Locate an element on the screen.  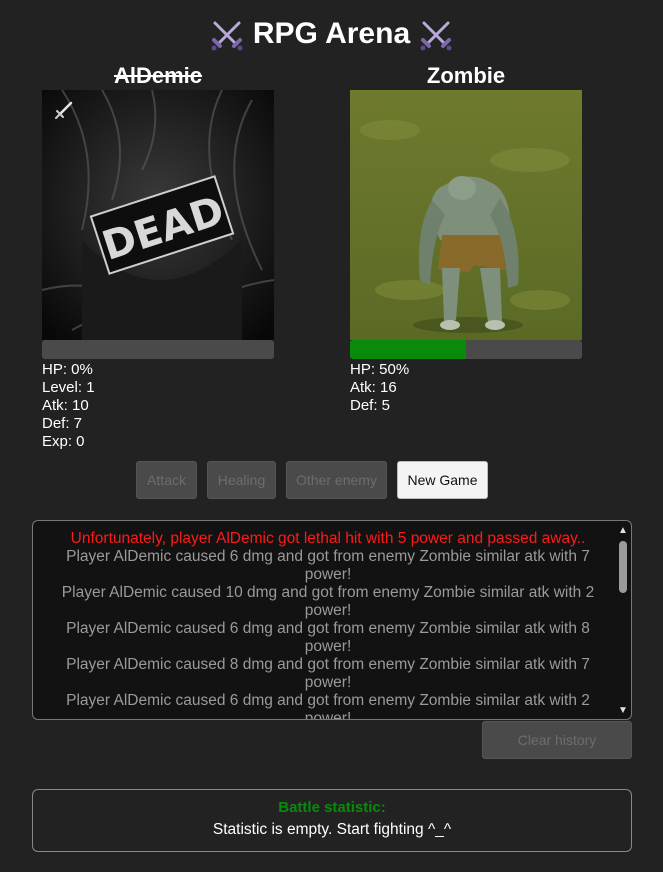
enemy-def: Def: 5 is located at coordinates (370, 405).